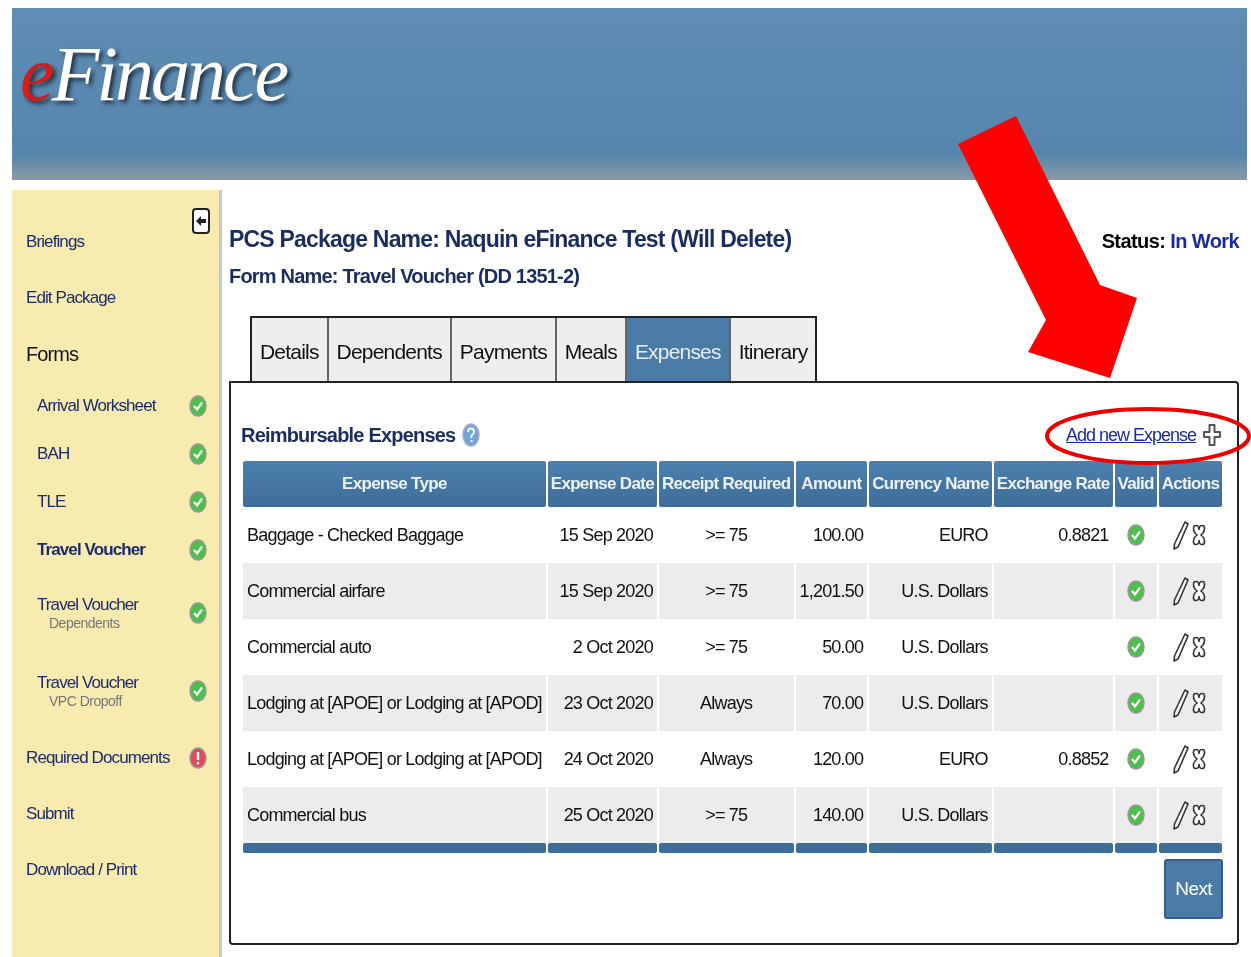 The width and height of the screenshot is (1251, 957). What do you see at coordinates (930, 484) in the screenshot?
I see `column-header: Currency Name` at bounding box center [930, 484].